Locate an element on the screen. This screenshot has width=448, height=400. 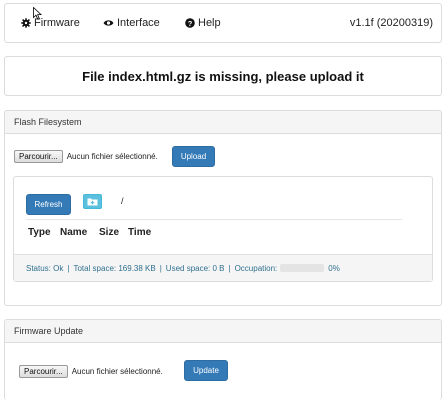
refresh-button: Refresh is located at coordinates (48, 204).